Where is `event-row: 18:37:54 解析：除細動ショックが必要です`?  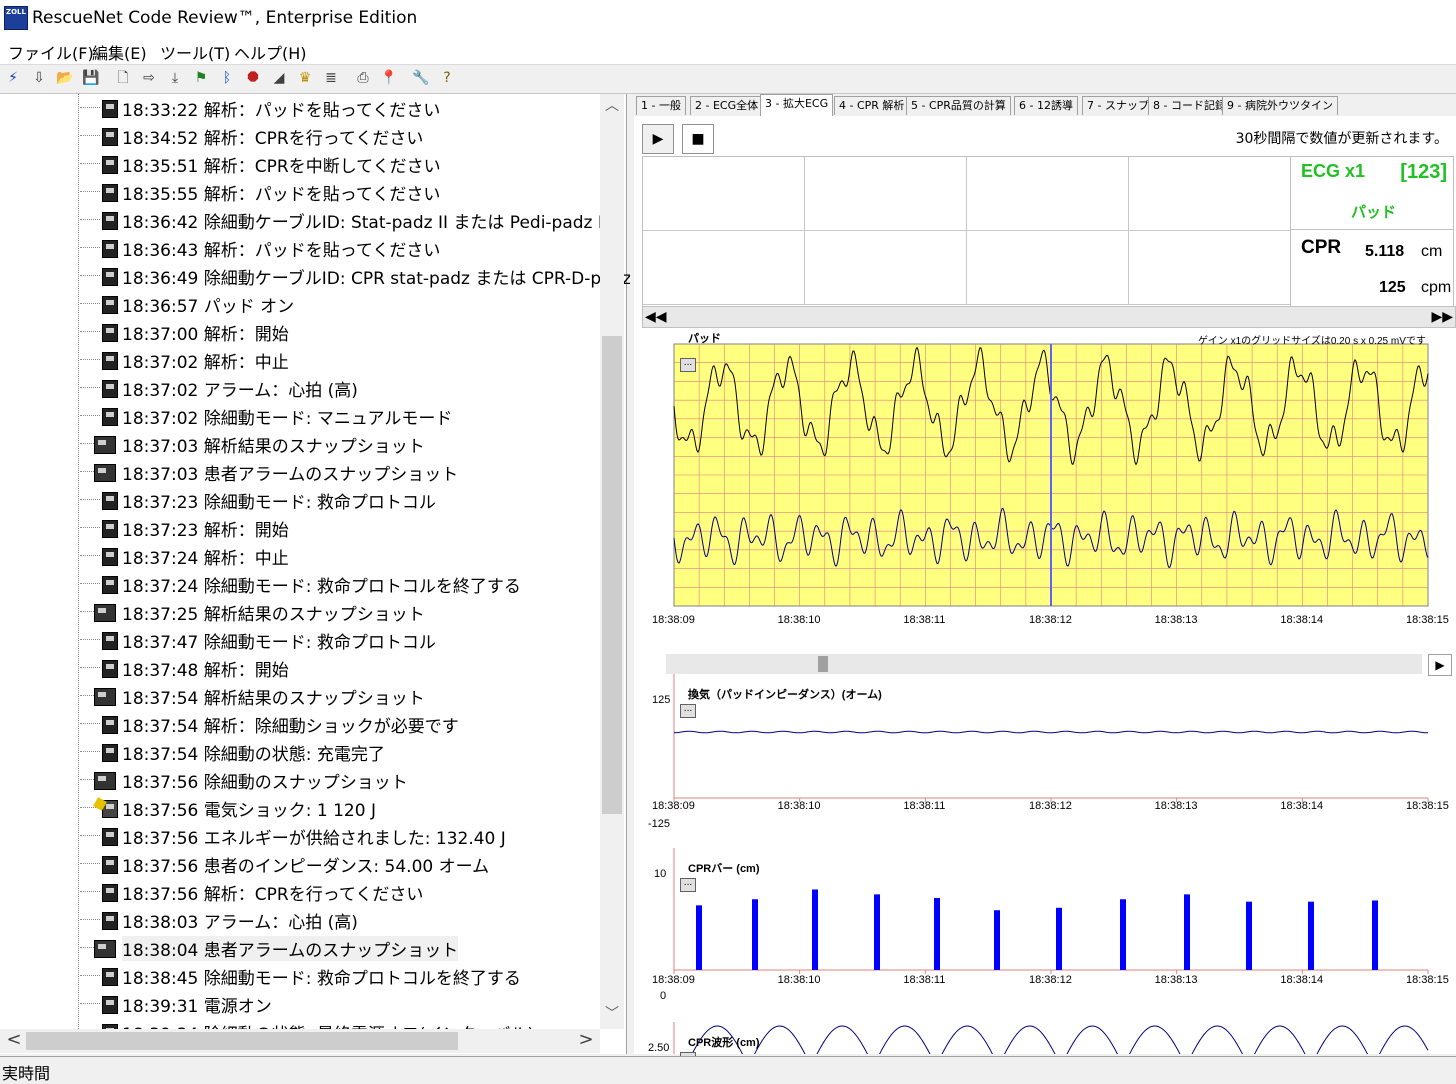
event-row: 18:37:54 解析：除細動ショックが必要です is located at coordinates (340, 724).